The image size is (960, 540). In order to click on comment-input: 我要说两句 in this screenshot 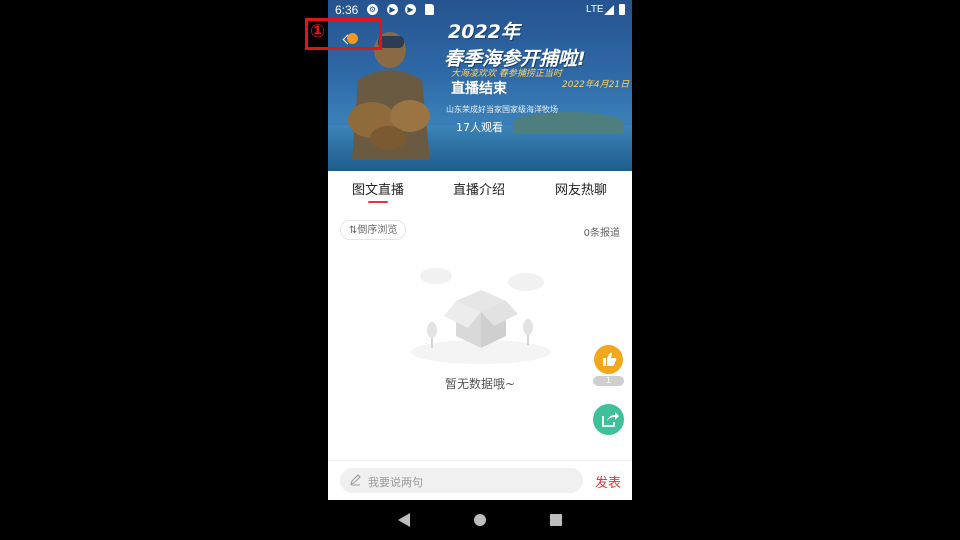, I will do `click(461, 480)`.